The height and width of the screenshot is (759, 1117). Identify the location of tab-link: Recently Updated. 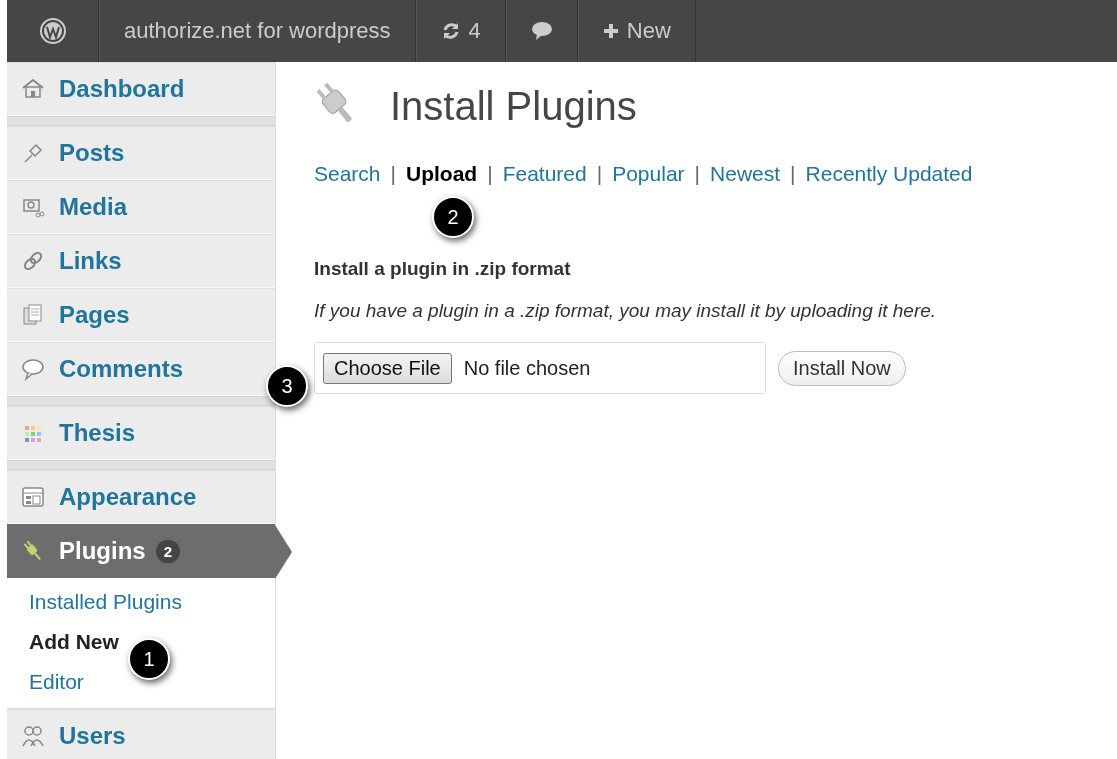
(889, 174).